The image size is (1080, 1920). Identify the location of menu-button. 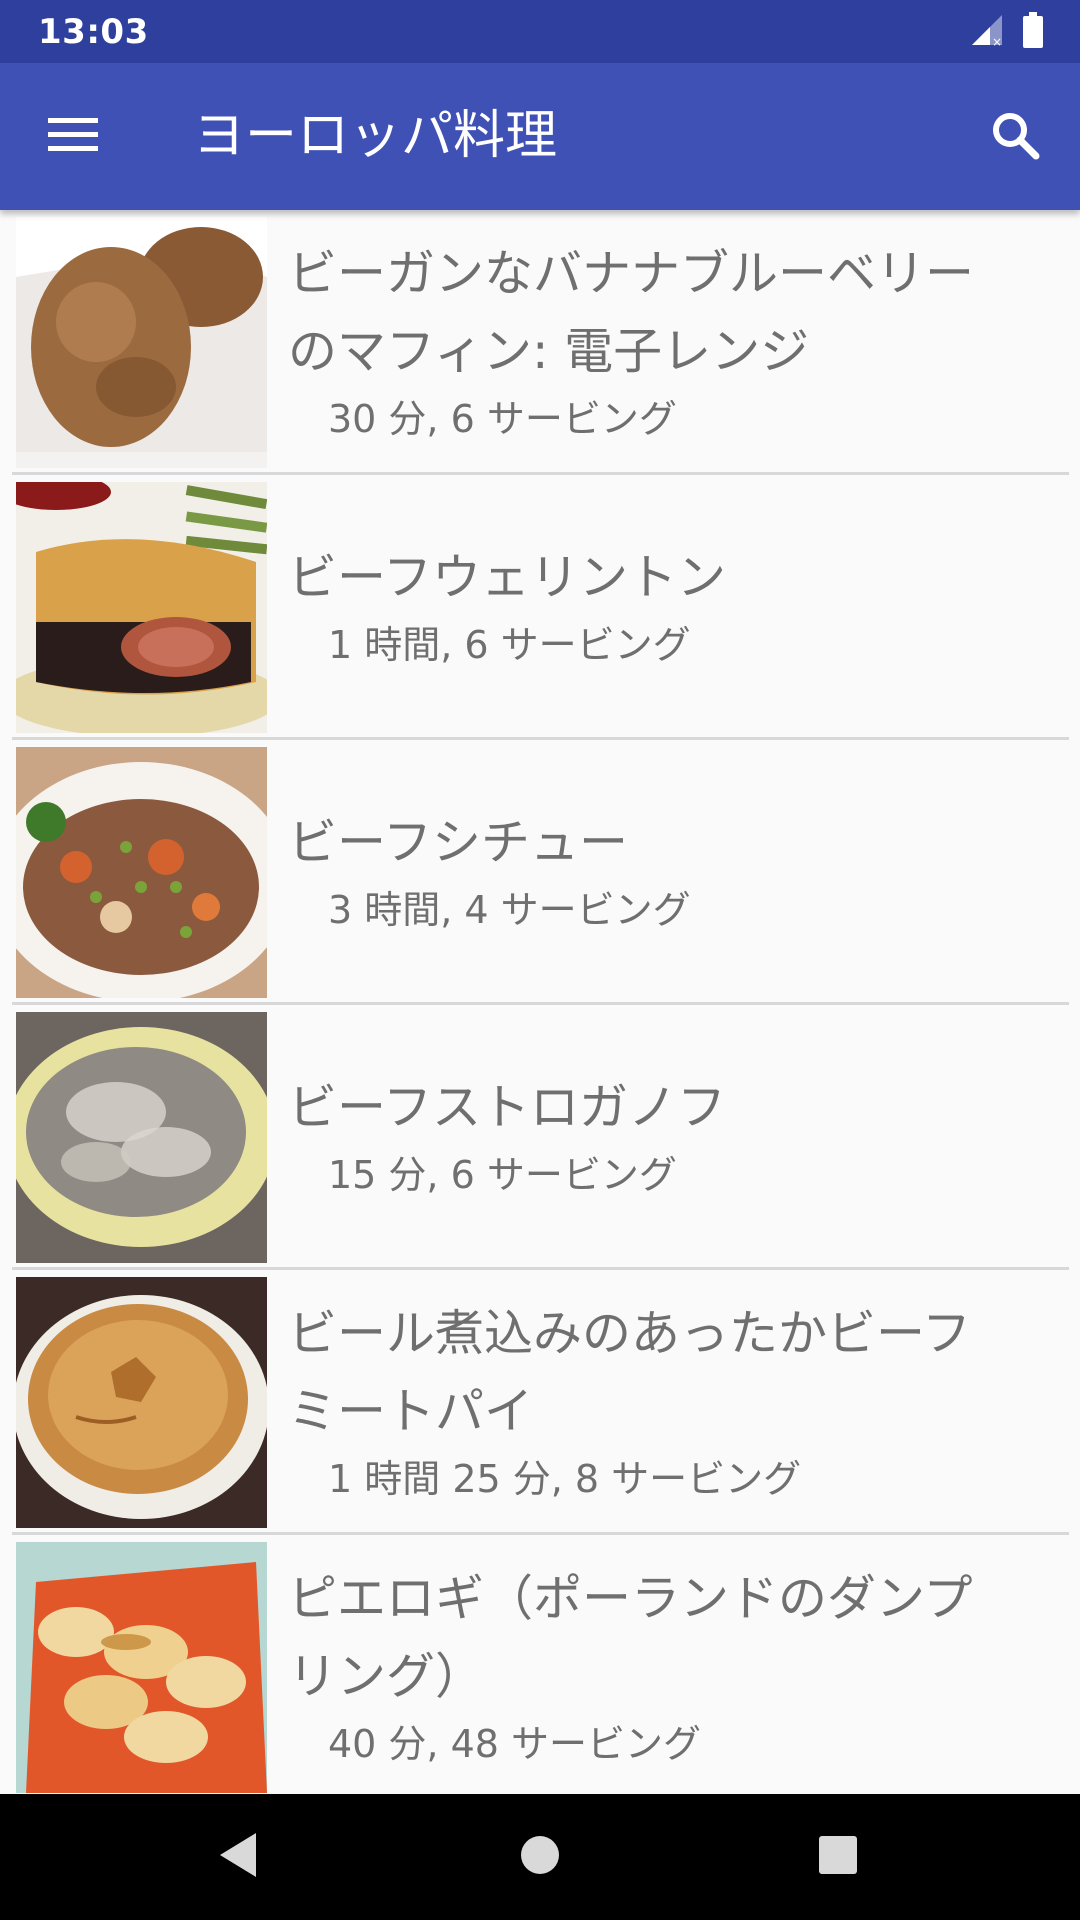
(73, 137).